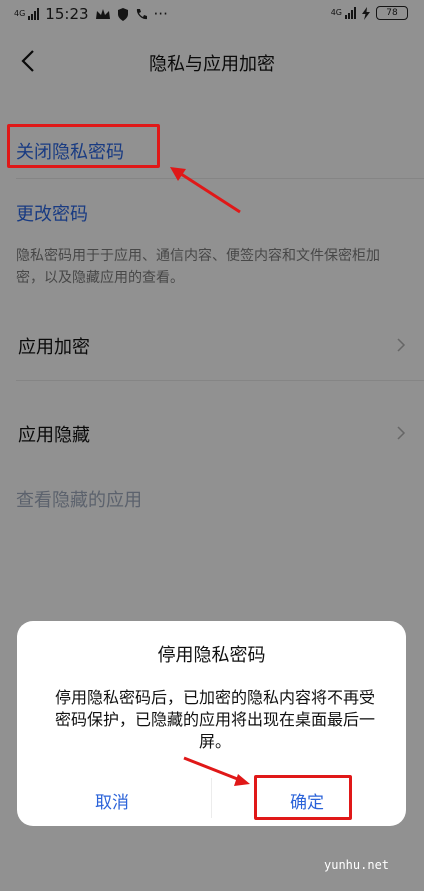  I want to click on cancel-button: 取消, so click(112, 800).